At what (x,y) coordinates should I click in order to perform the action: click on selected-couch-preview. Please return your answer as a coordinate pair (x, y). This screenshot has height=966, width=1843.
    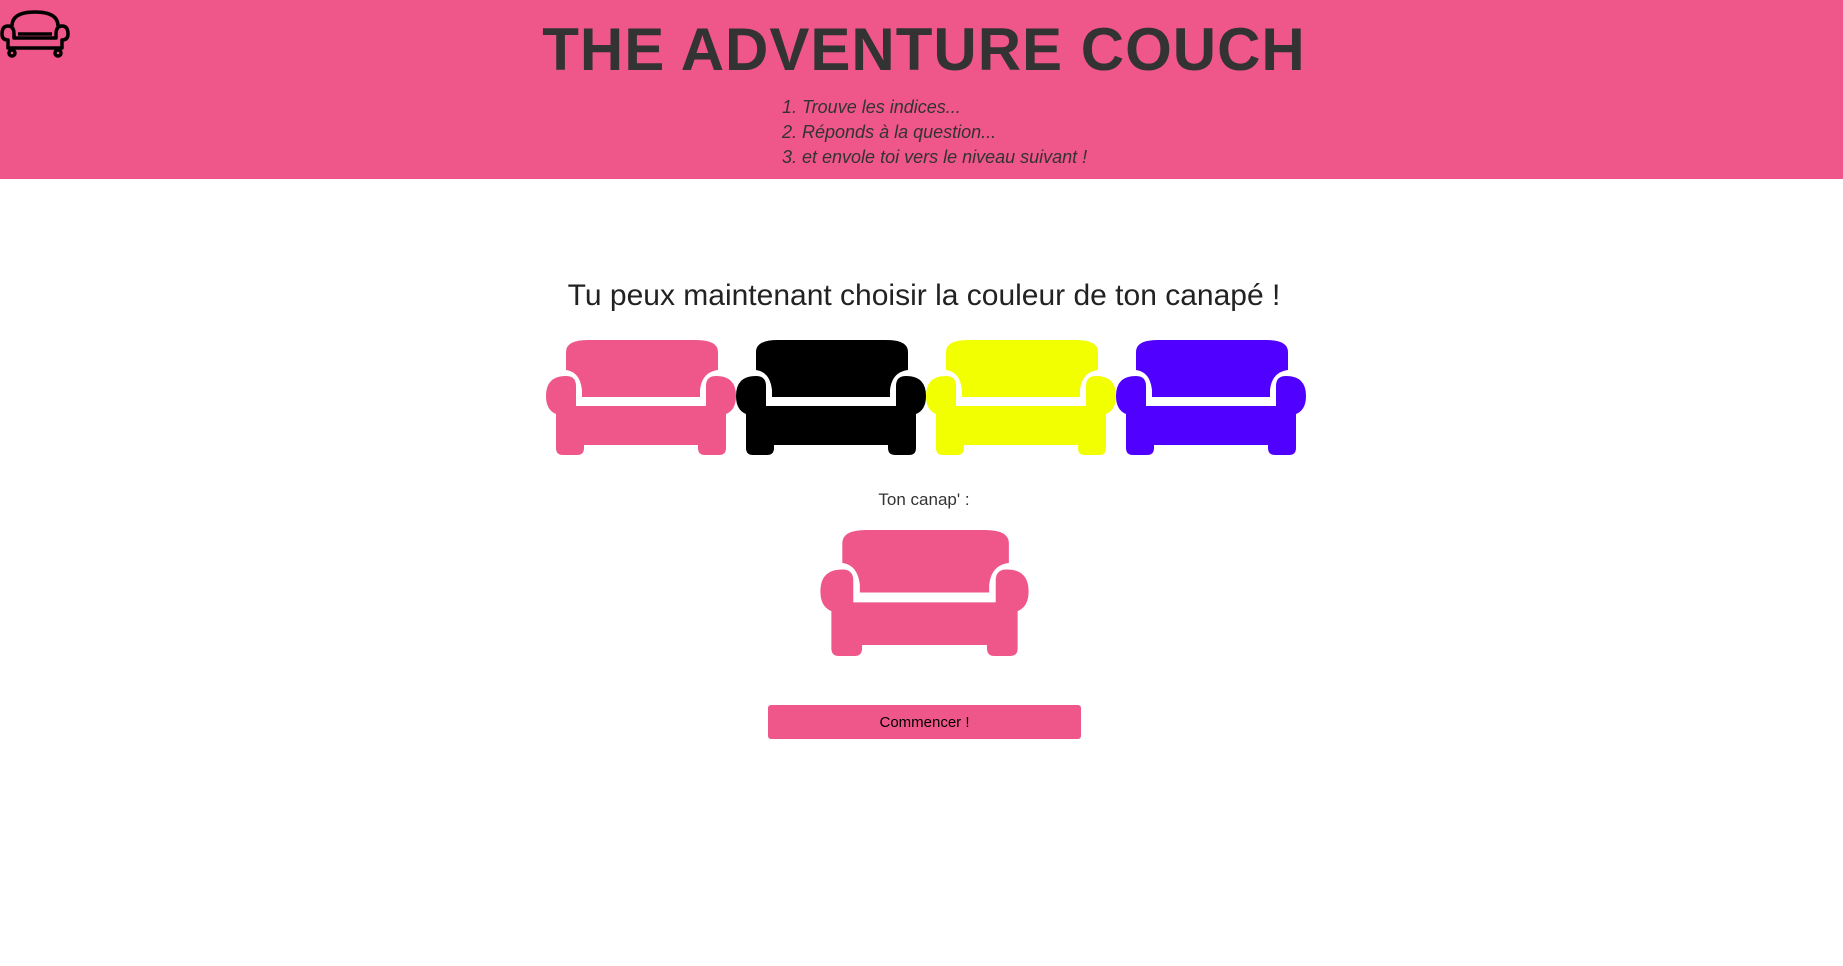
    Looking at the image, I should click on (924, 593).